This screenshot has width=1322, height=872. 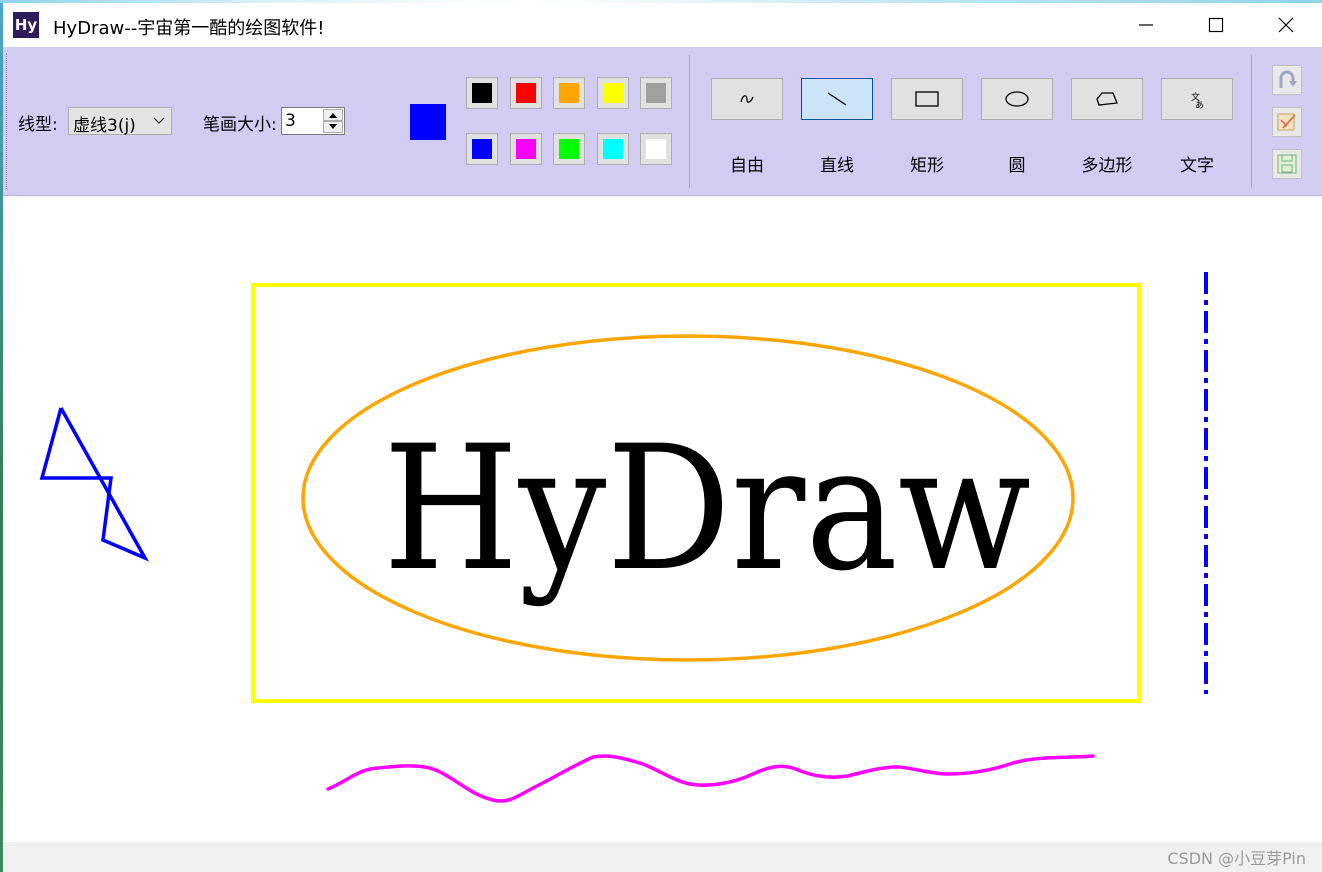 What do you see at coordinates (662, 857) in the screenshot?
I see `status-bar: CSDN @小豆芽Pin` at bounding box center [662, 857].